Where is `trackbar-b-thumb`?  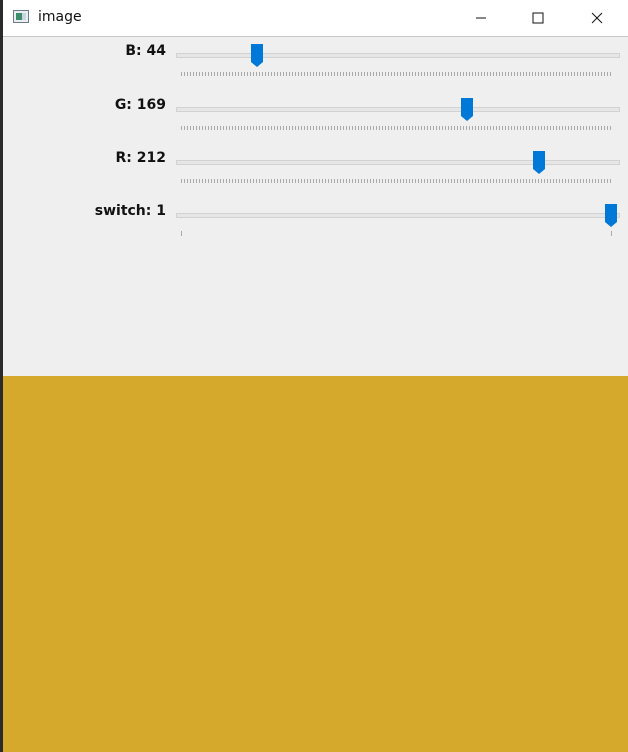
trackbar-b-thumb is located at coordinates (257, 55).